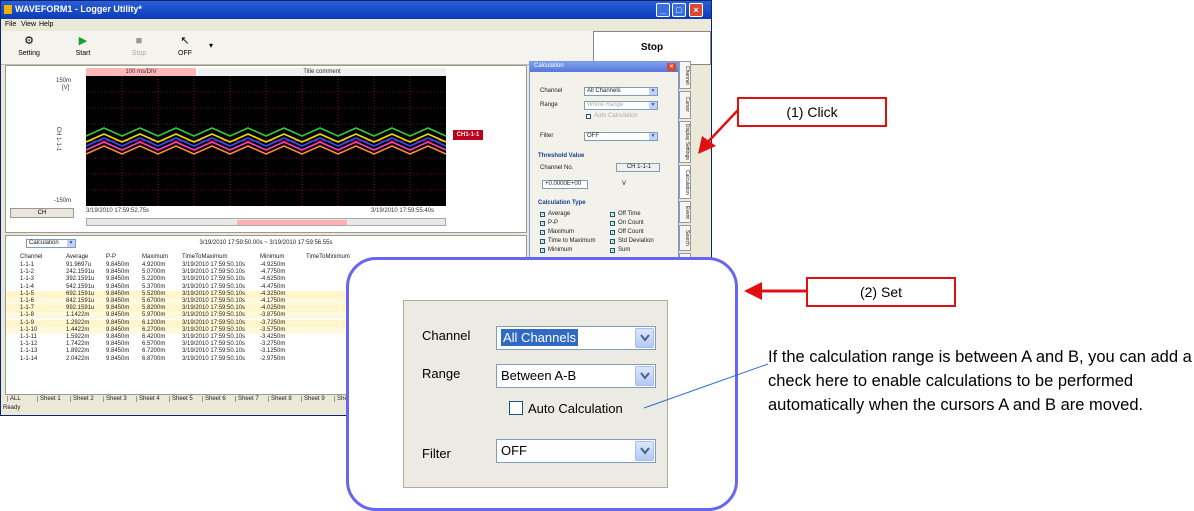  I want to click on sheet-tab: Sheet 7, so click(247, 399).